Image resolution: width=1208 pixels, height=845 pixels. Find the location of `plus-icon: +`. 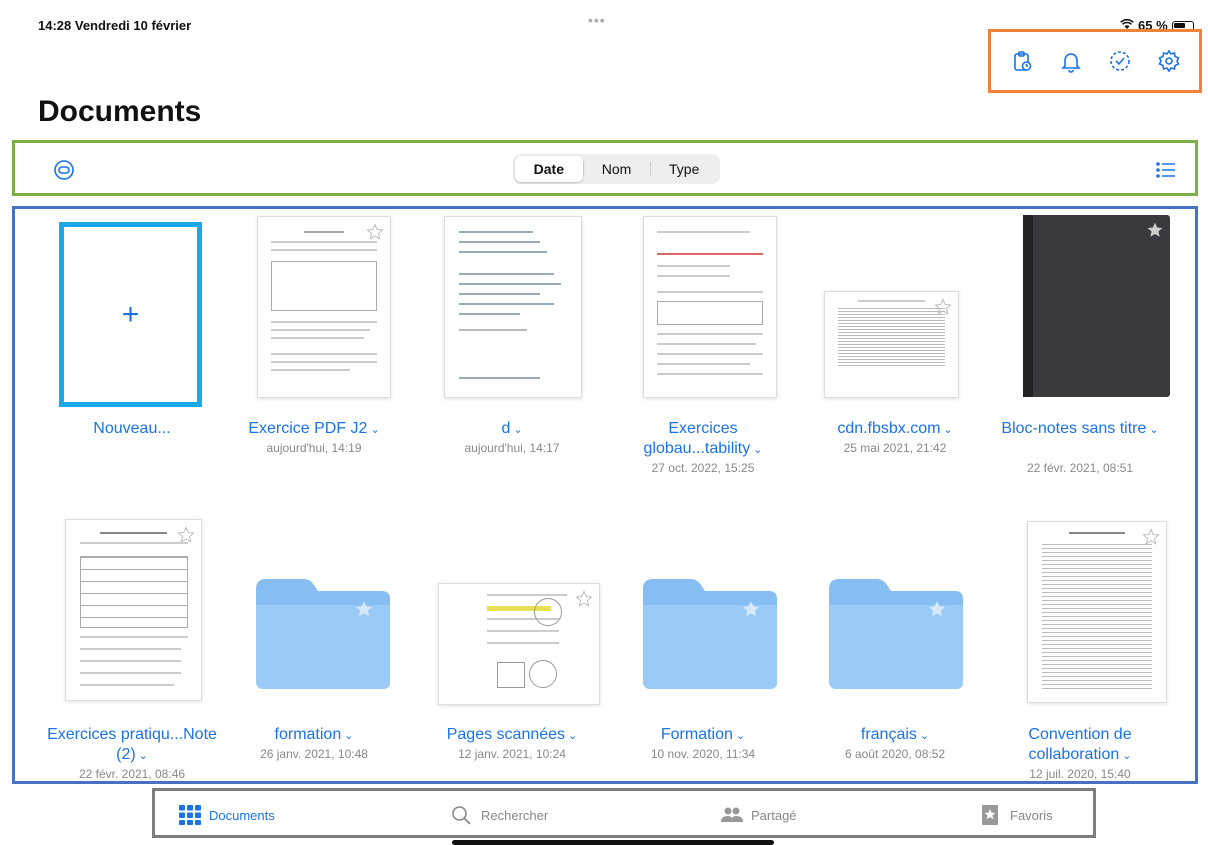

plus-icon: + is located at coordinates (130, 314).